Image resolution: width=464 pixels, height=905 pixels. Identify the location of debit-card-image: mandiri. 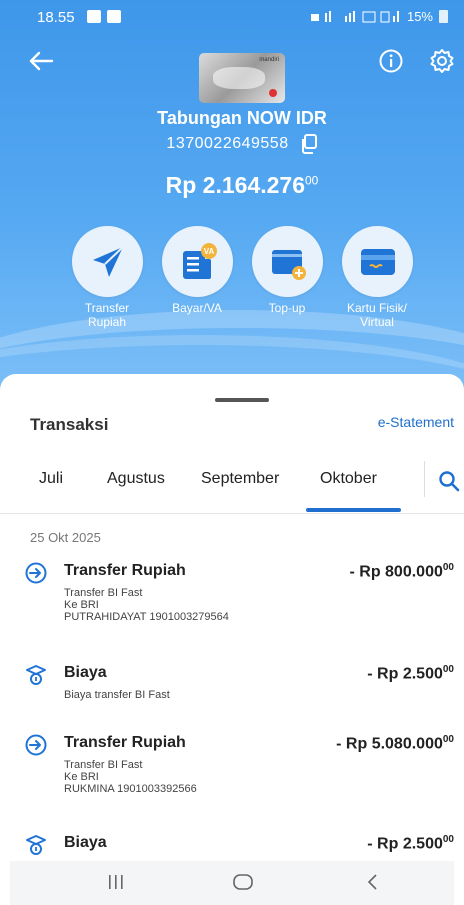
(242, 78).